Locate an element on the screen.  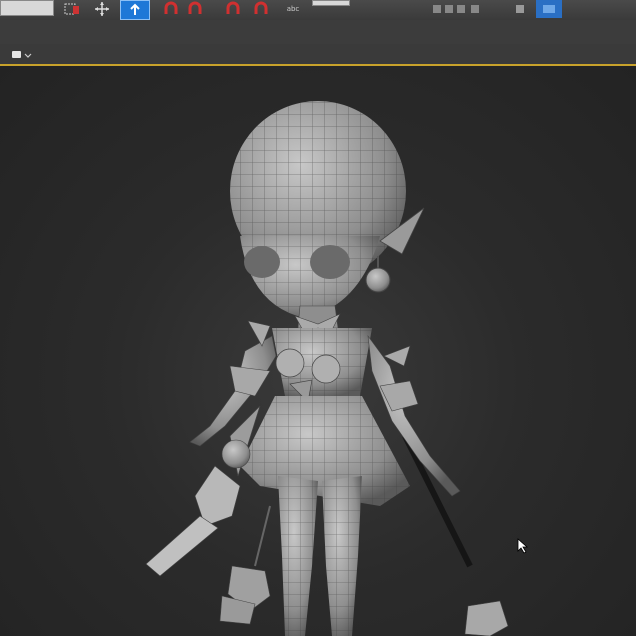
rotate-icon is located at coordinates (135, 9).